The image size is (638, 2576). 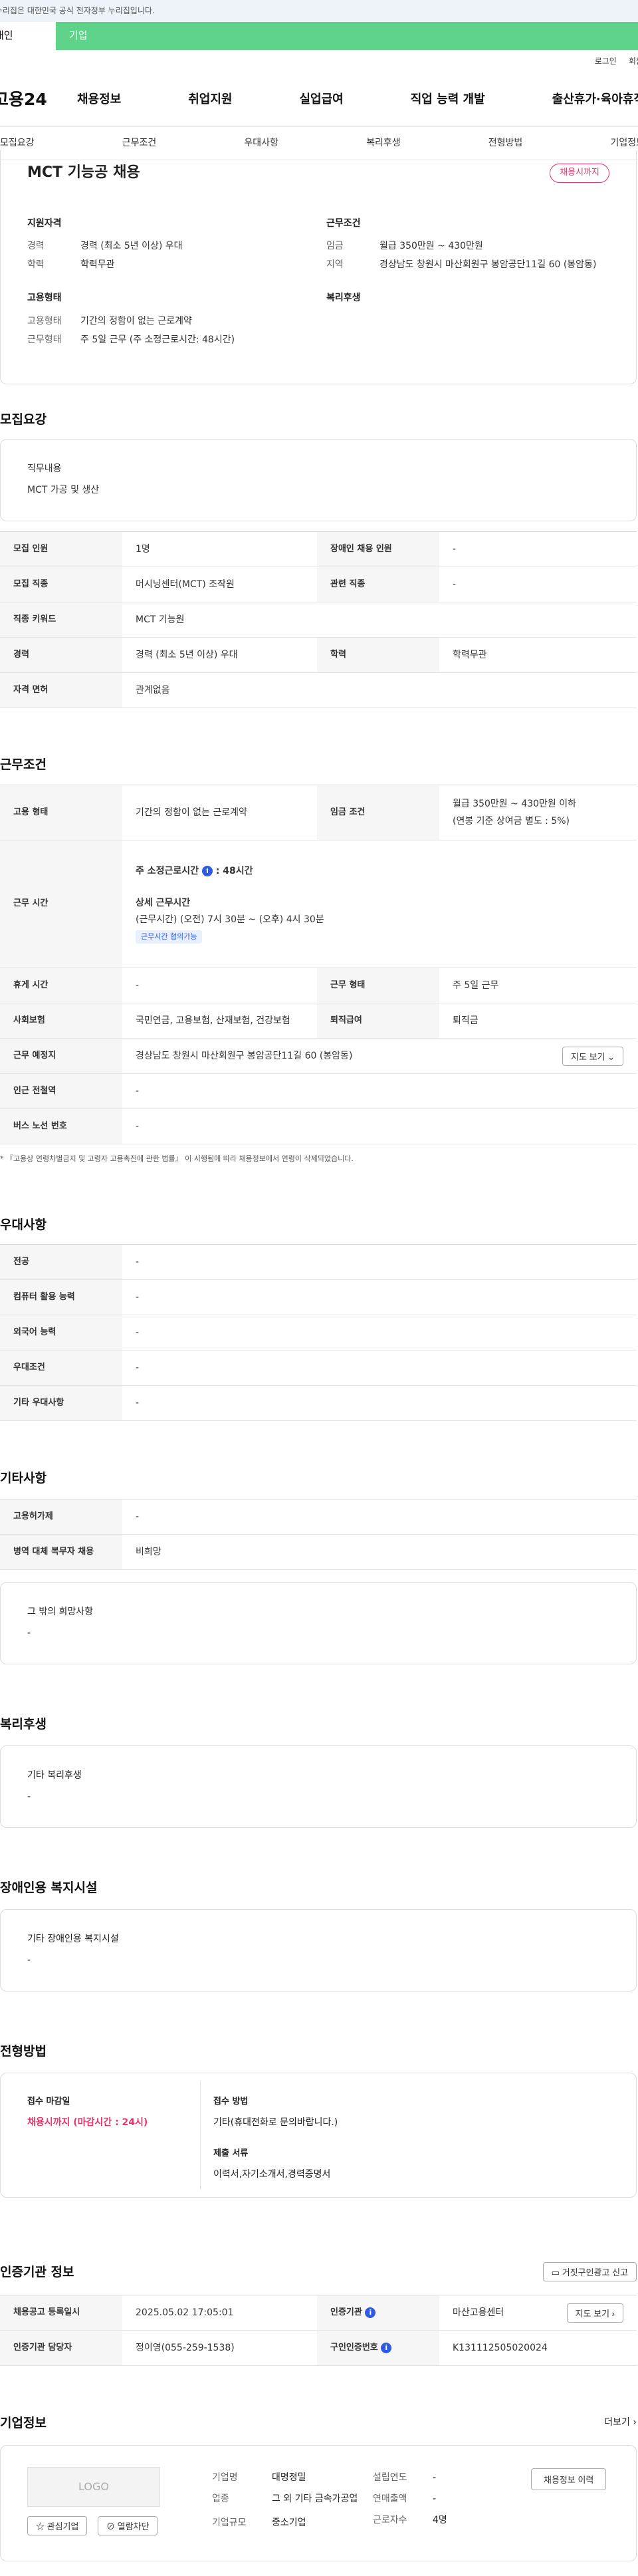 I want to click on pref-section-title: 우대사항, so click(x=24, y=1225).